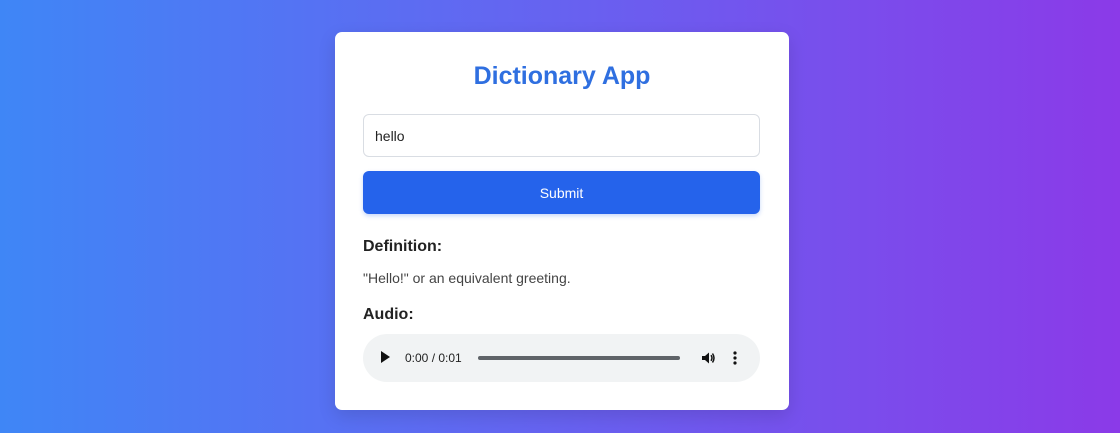 The image size is (1120, 433). What do you see at coordinates (708, 358) in the screenshot?
I see `volume-icon` at bounding box center [708, 358].